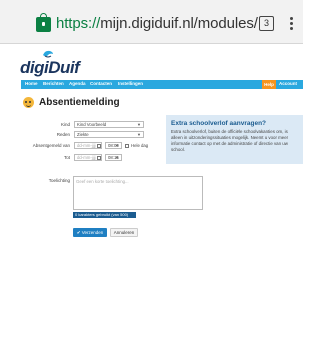  I want to click on from-date-placeholder: dd-mm-jjjj, so click(86, 145).